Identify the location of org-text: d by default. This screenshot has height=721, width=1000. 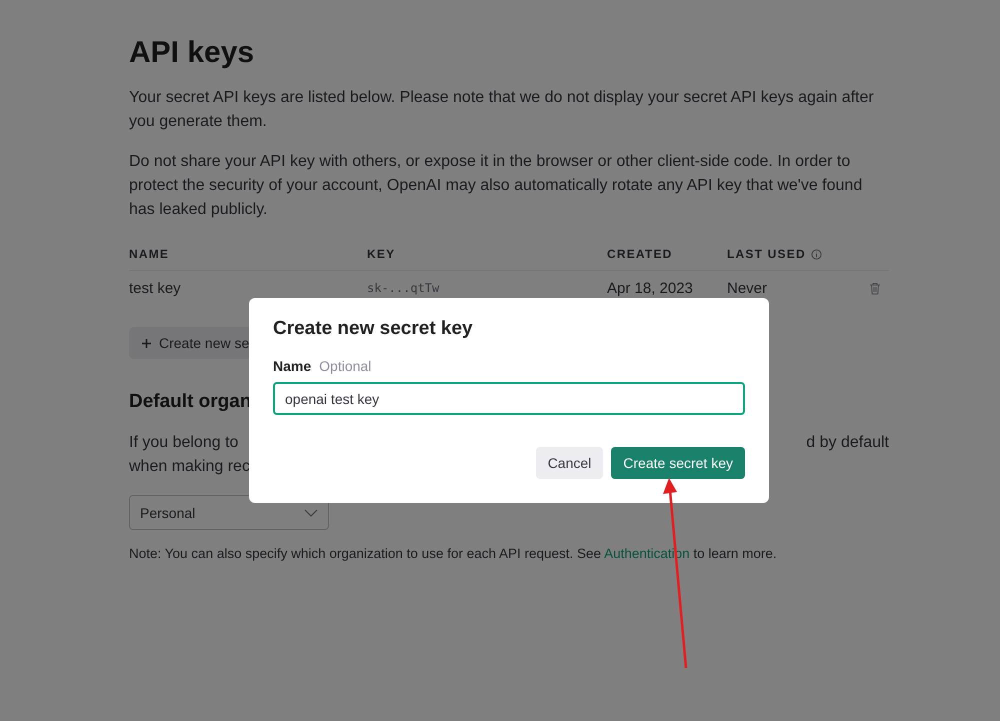
(847, 443).